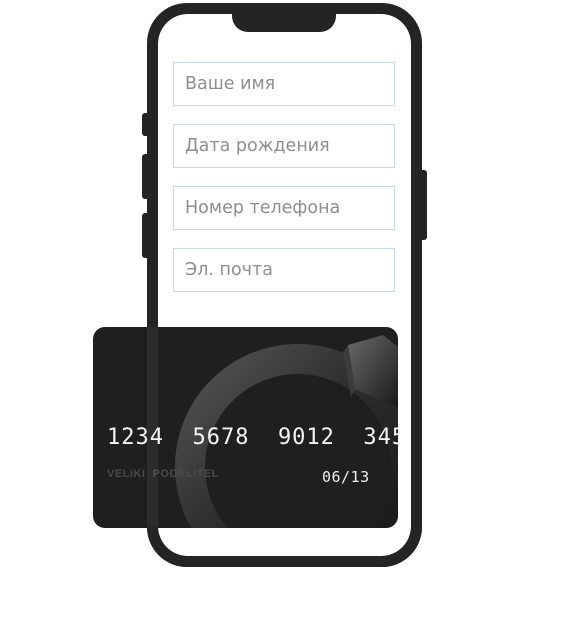  What do you see at coordinates (152, 427) in the screenshot?
I see `phone-frame-overlay` at bounding box center [152, 427].